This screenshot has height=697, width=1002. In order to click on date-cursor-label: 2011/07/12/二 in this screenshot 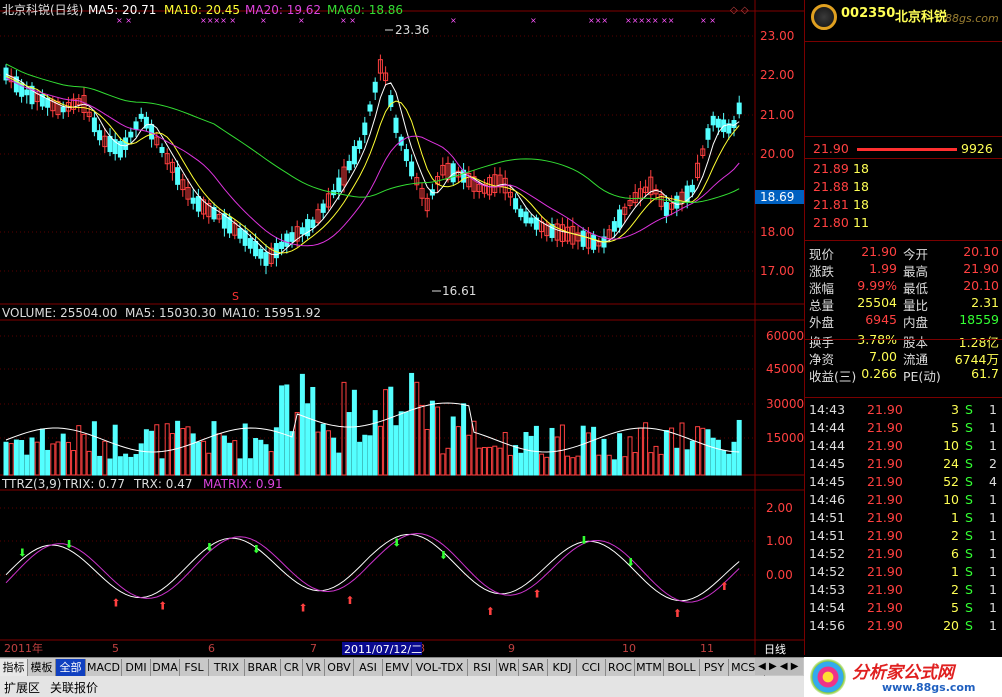, I will do `click(383, 649)`.